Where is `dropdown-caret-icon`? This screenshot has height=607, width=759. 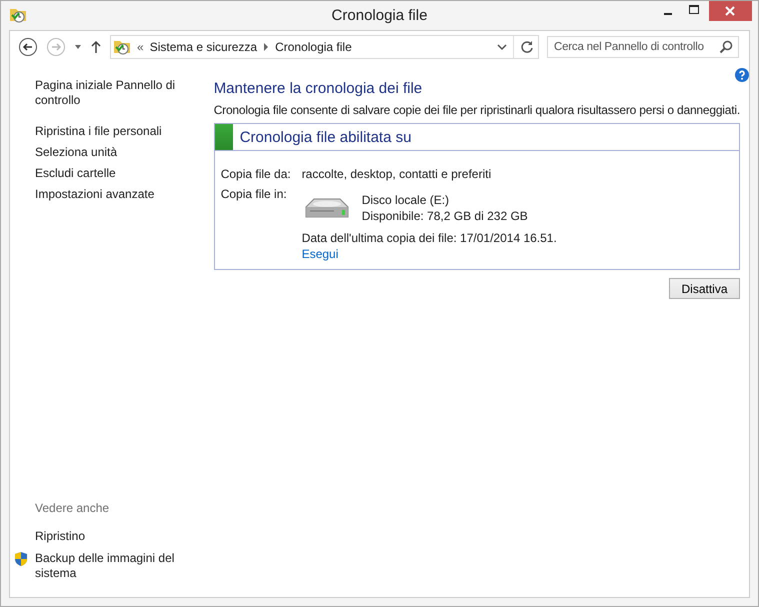
dropdown-caret-icon is located at coordinates (78, 47).